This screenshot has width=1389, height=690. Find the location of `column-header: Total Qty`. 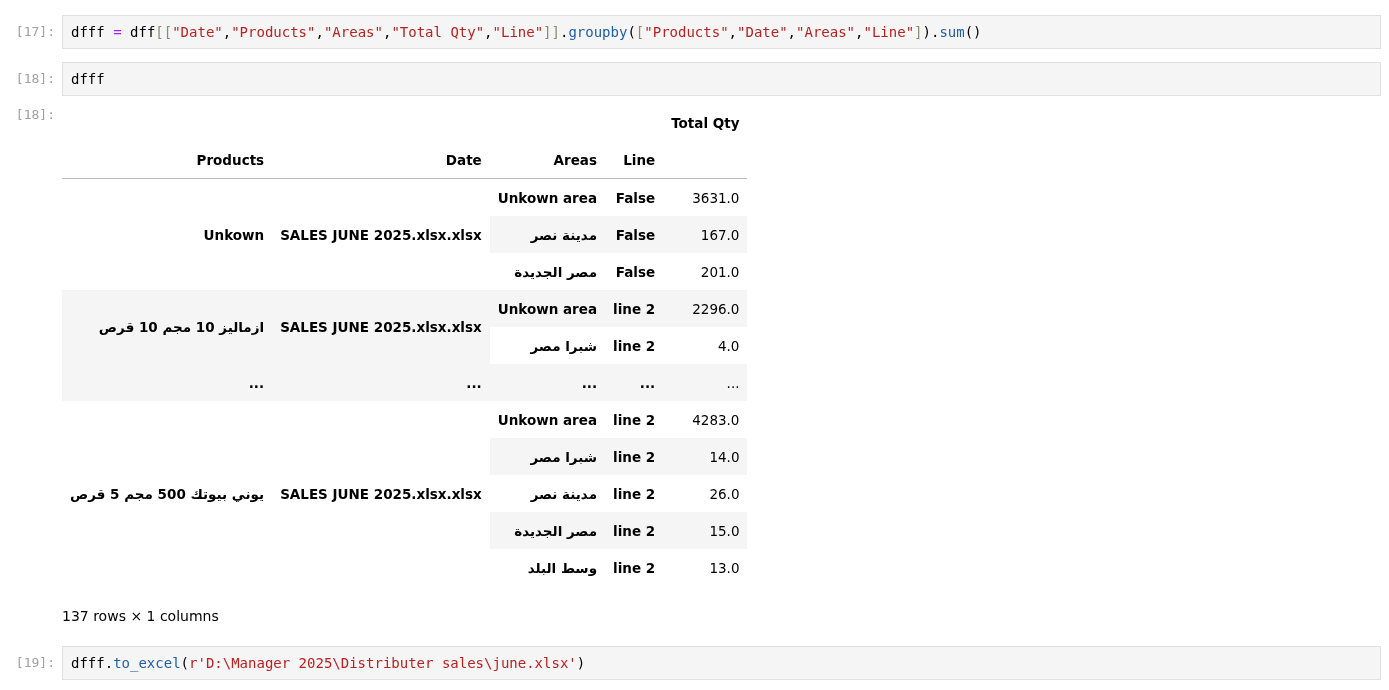

column-header: Total Qty is located at coordinates (705, 123).